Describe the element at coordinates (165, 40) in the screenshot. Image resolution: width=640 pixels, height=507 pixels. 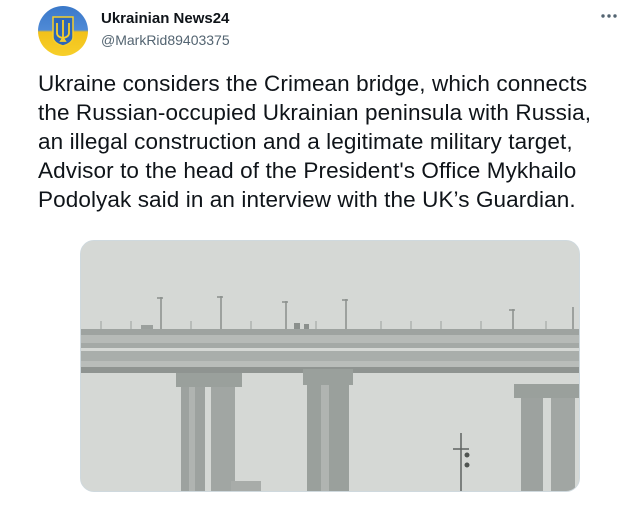
I see `author-handle: @MarkRid89403375` at that location.